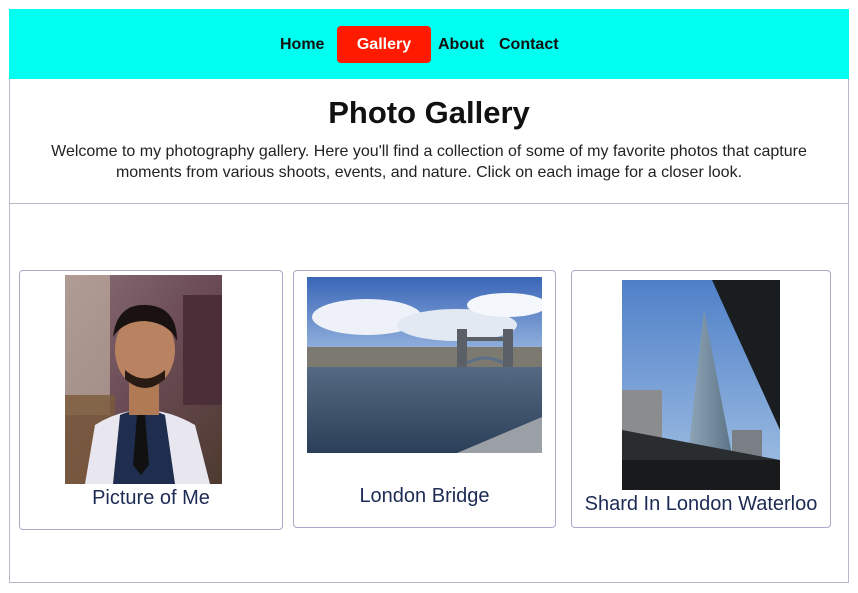 Image resolution: width=858 pixels, height=593 pixels. I want to click on top-nav: Home Gallery About Contact, so click(429, 44).